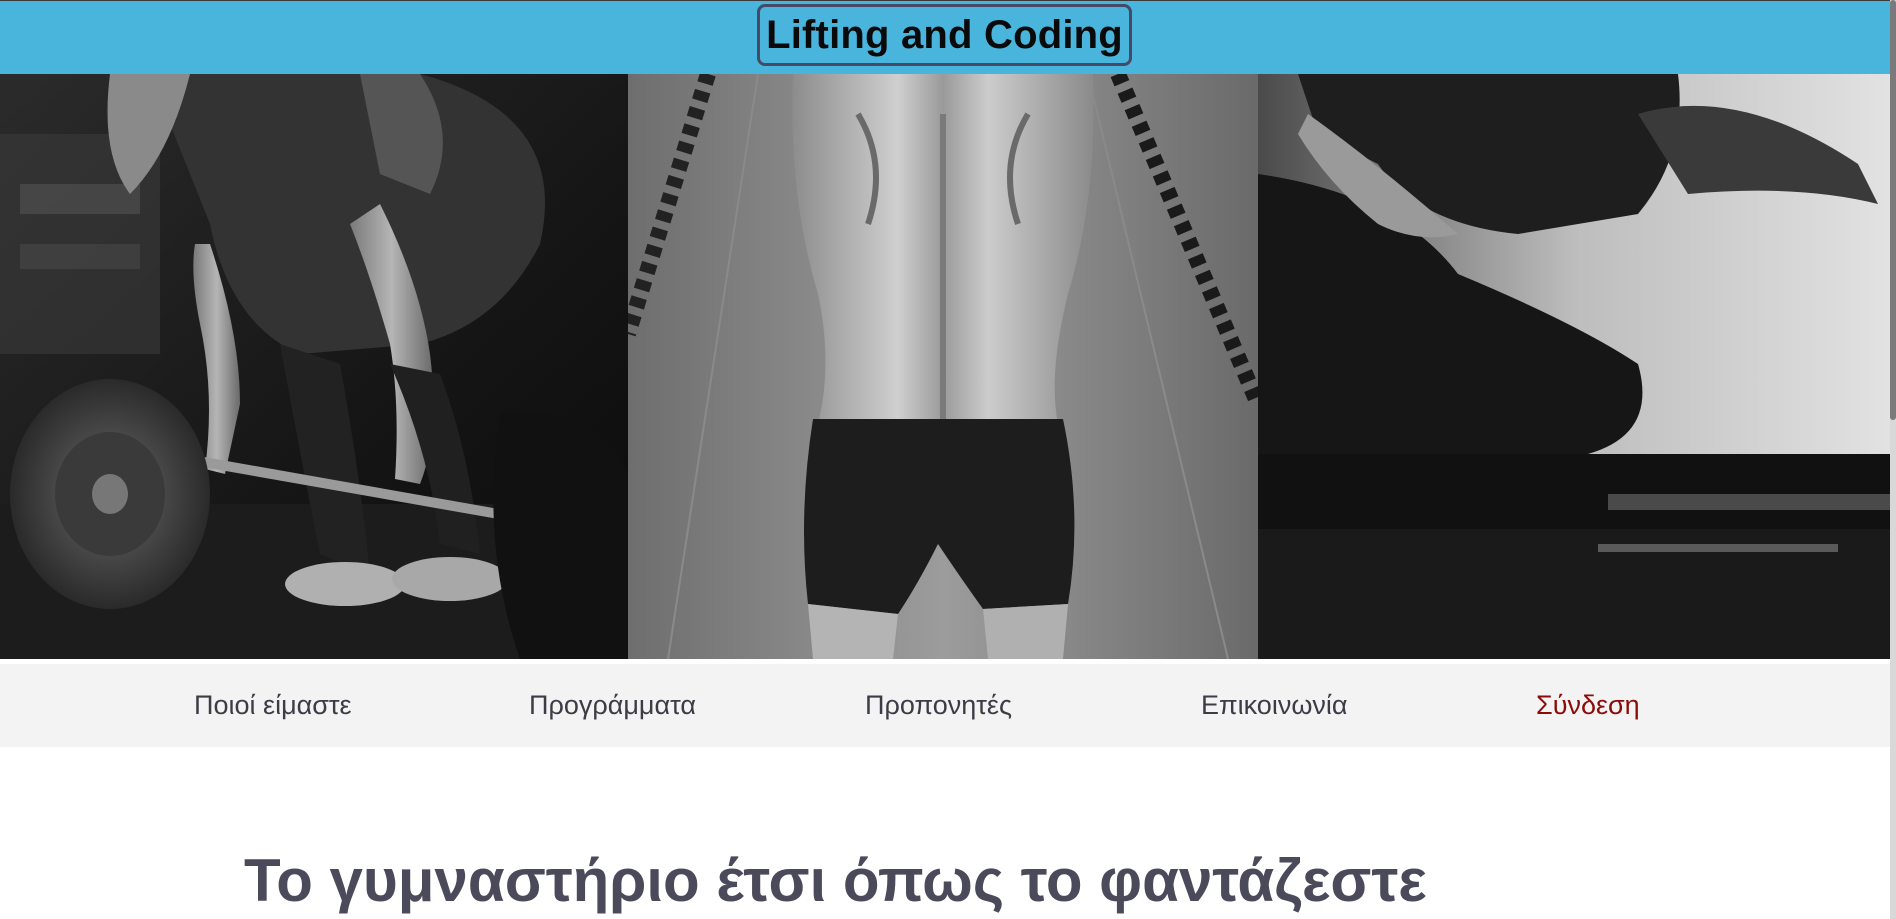 This screenshot has height=919, width=1896. I want to click on vertical-scrollbar, so click(1893, 459).